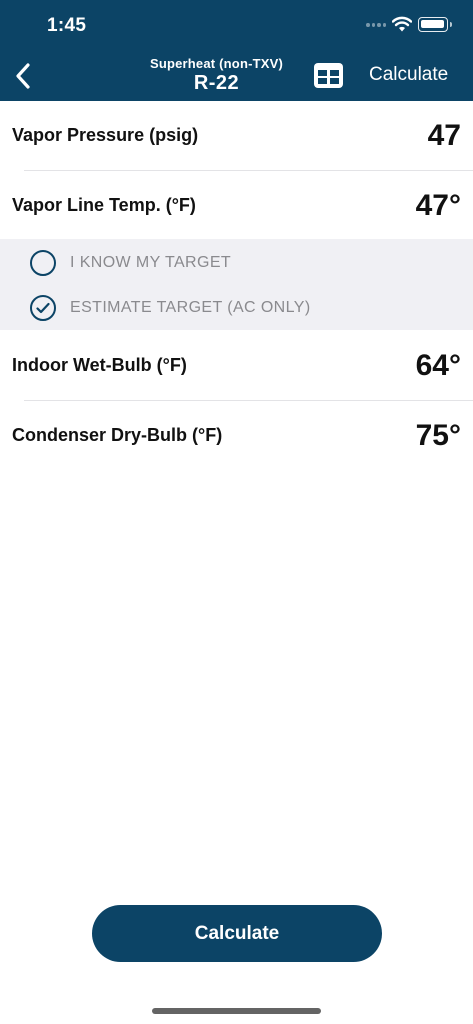 The width and height of the screenshot is (473, 1024). Describe the element at coordinates (236, 365) in the screenshot. I see `indoor-wet-bulb-row: Indoor Wet-Bulb (°F) 64°` at that location.